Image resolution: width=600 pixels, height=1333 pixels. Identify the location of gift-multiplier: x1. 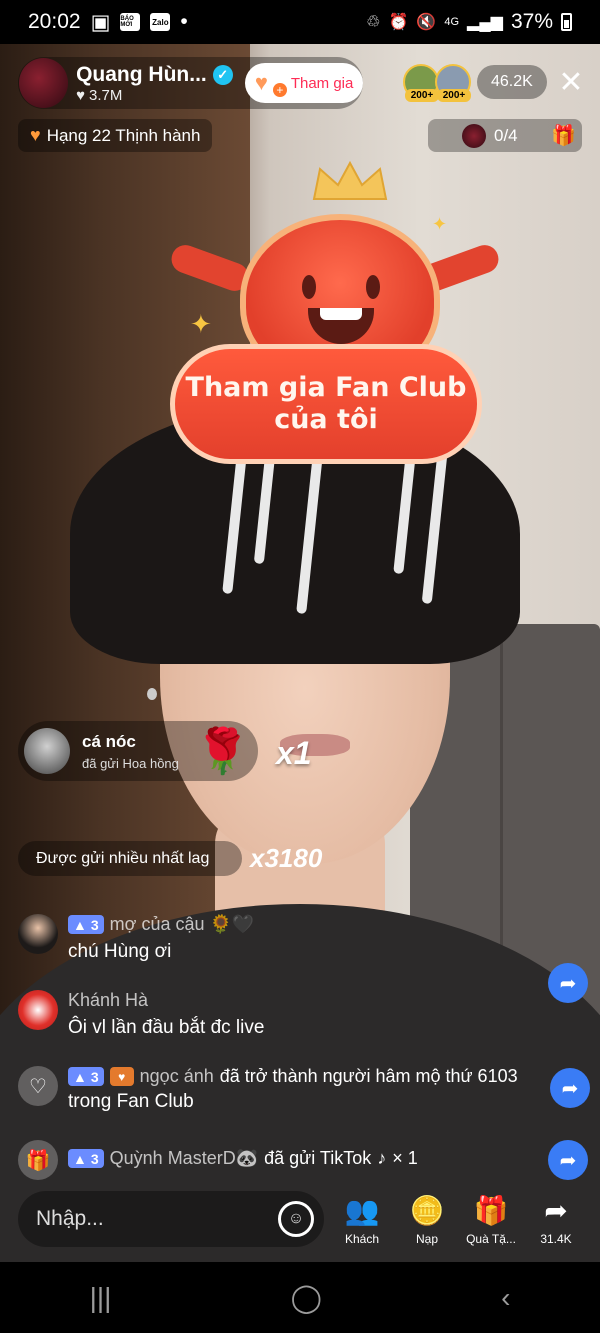
(294, 753).